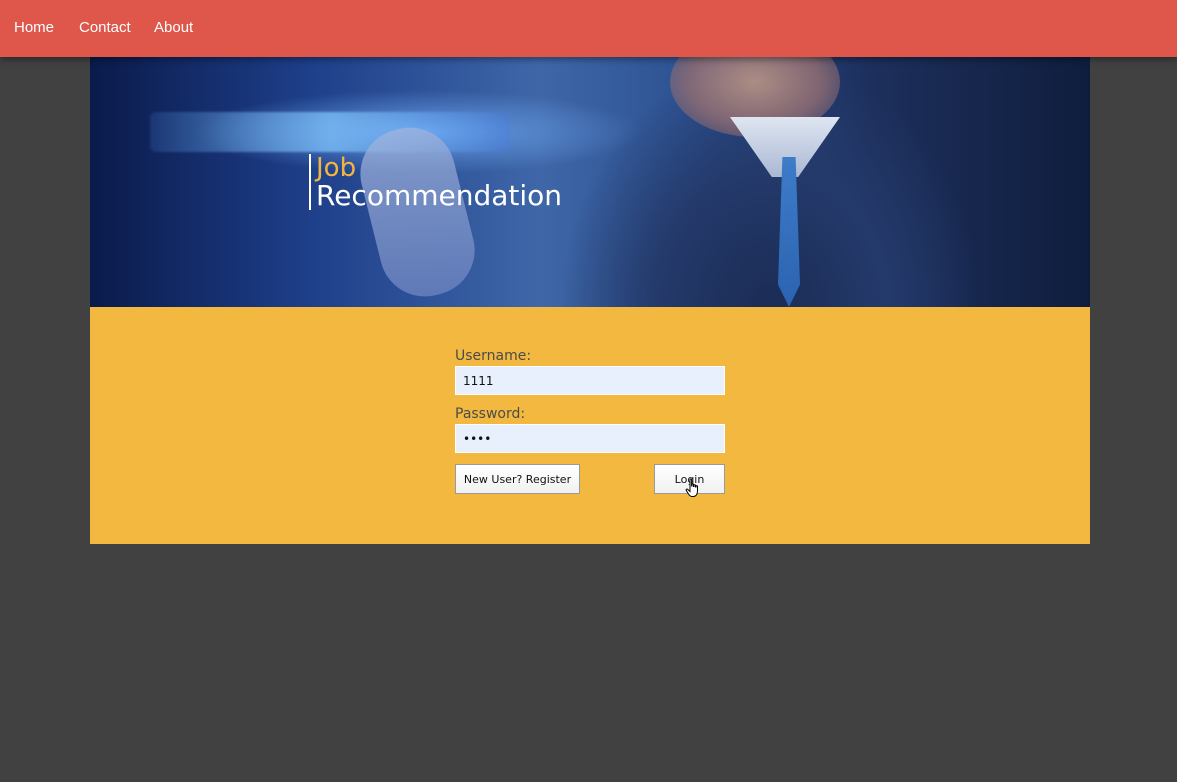  Describe the element at coordinates (34, 27) in the screenshot. I see `nav-home-link: Home` at that location.